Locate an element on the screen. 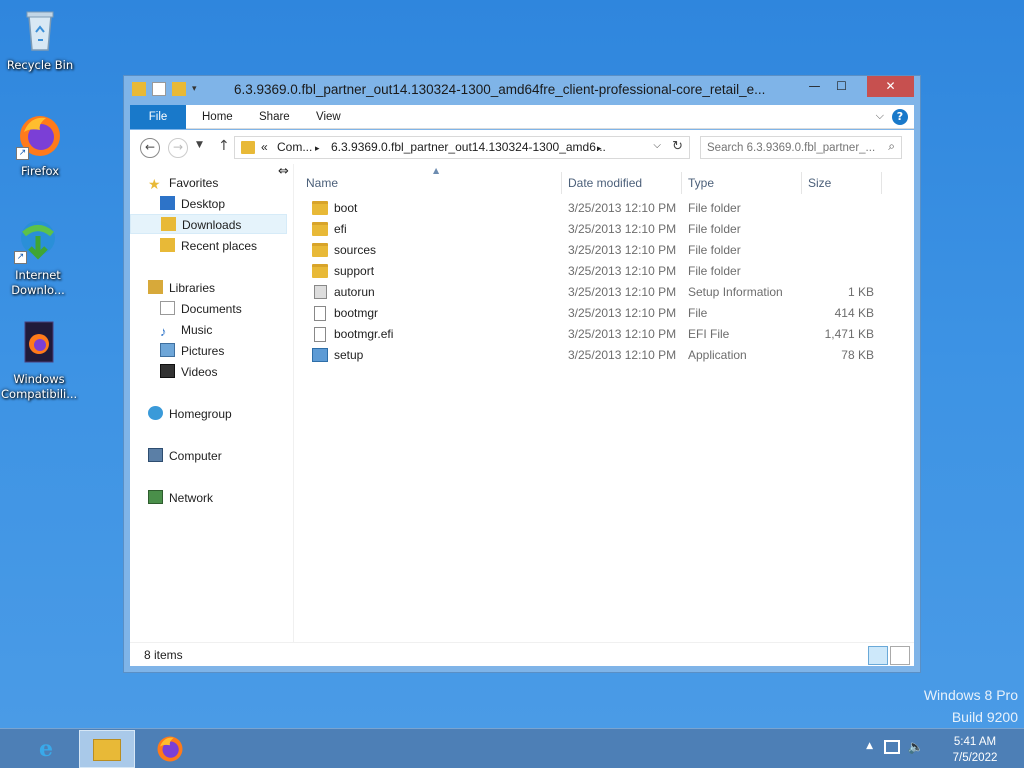  watermark-build: Build 9200 is located at coordinates (984, 717).